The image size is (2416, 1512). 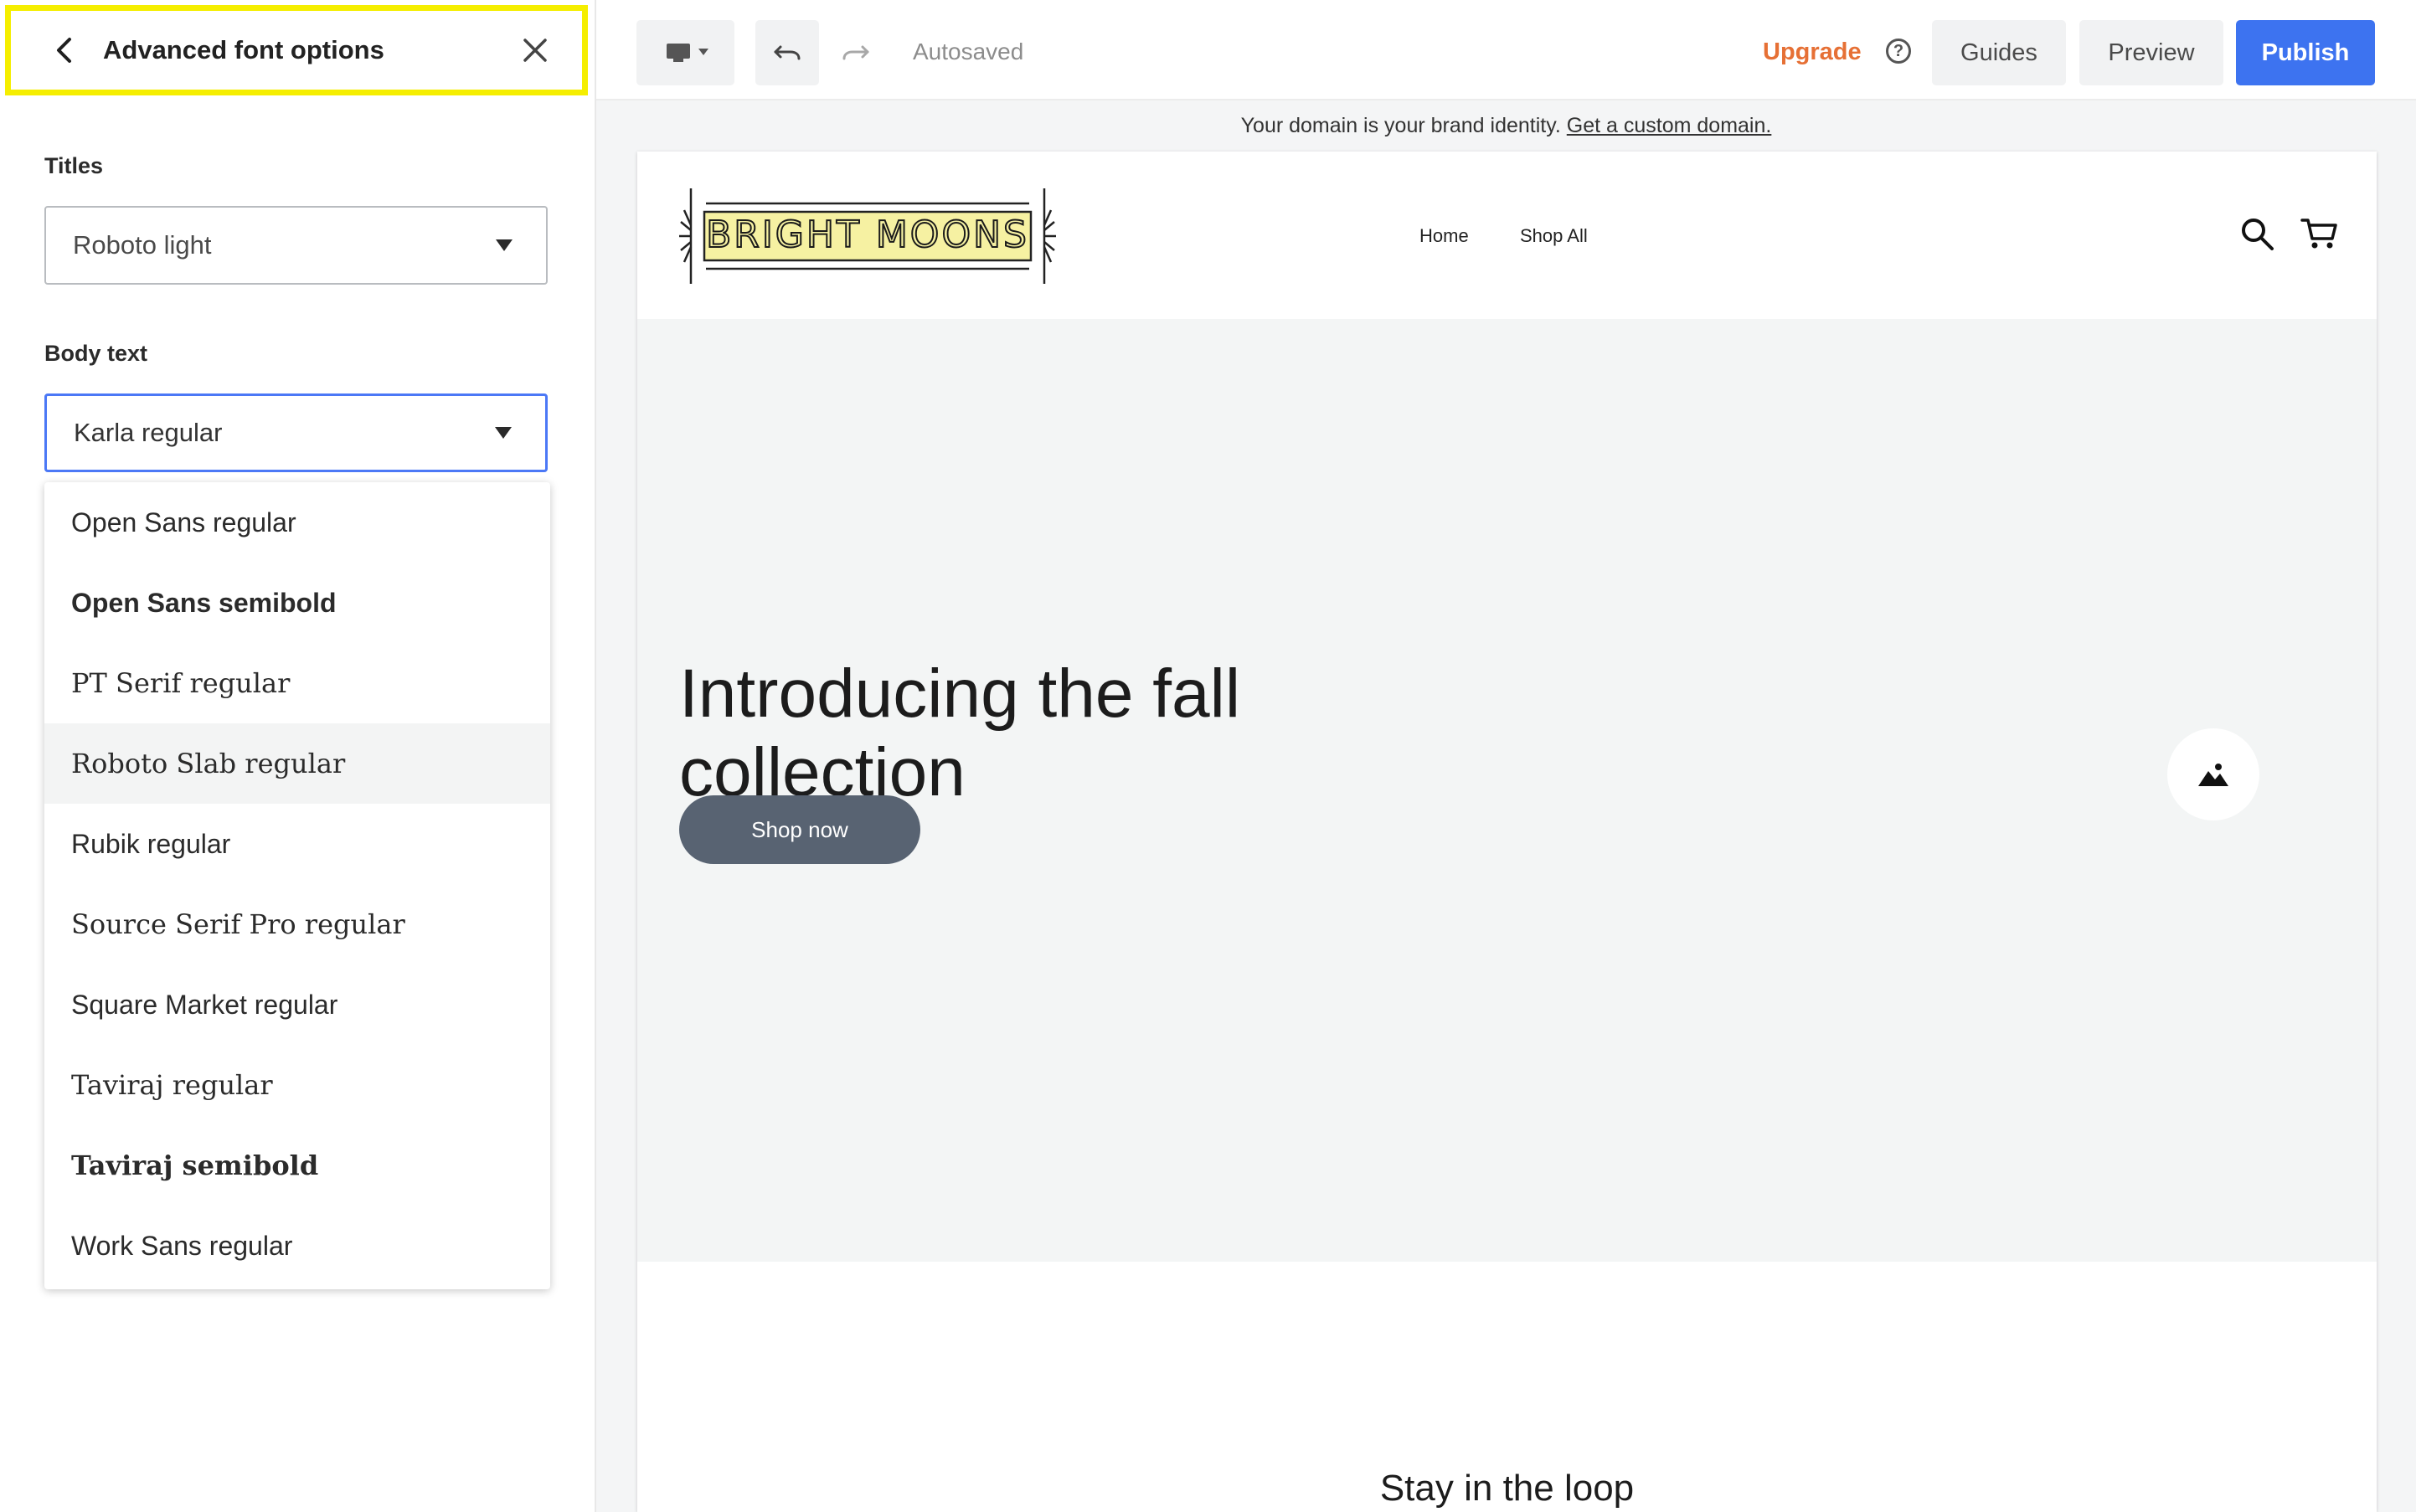 What do you see at coordinates (1999, 52) in the screenshot?
I see `guides-button: Guides` at bounding box center [1999, 52].